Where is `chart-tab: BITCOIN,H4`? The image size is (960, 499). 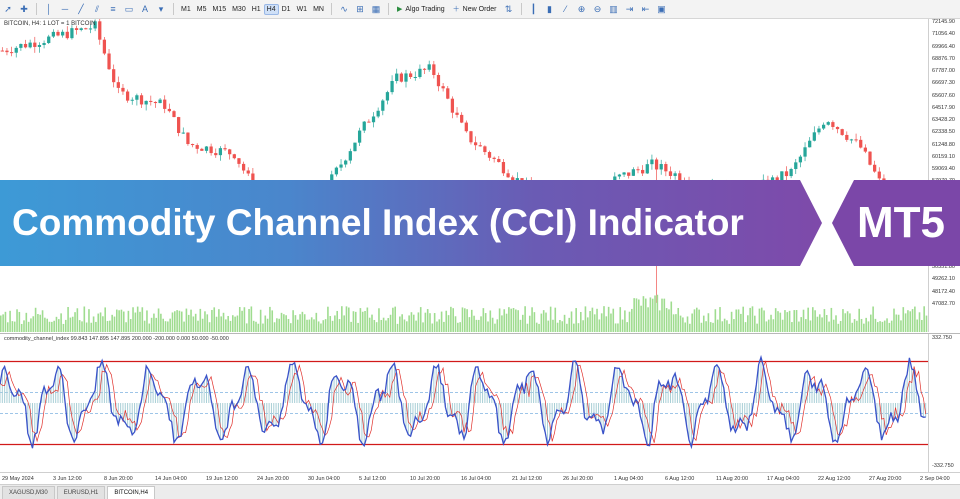
chart-tab: BITCOIN,H4 is located at coordinates (131, 492).